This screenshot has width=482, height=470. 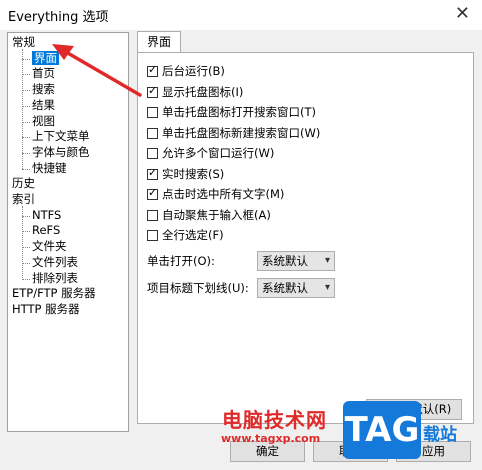 What do you see at coordinates (193, 71) in the screenshot?
I see `option-label: 后台运行(B)` at bounding box center [193, 71].